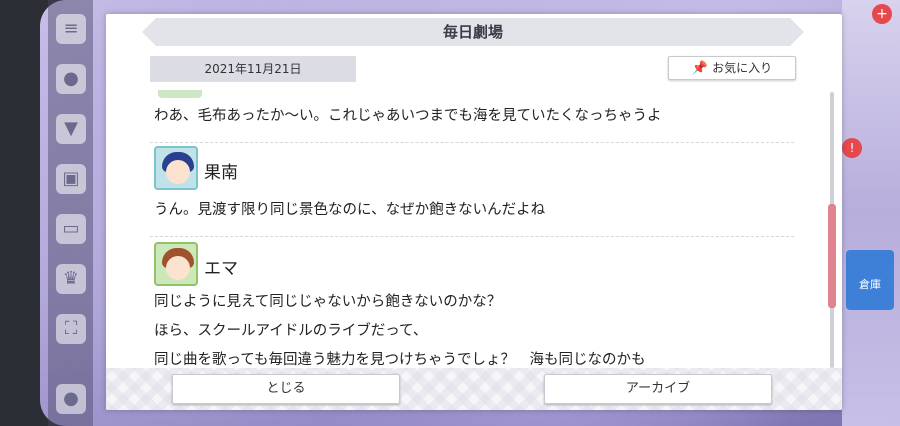 The width and height of the screenshot is (900, 426). What do you see at coordinates (286, 389) in the screenshot?
I see `close-button: とじる` at bounding box center [286, 389].